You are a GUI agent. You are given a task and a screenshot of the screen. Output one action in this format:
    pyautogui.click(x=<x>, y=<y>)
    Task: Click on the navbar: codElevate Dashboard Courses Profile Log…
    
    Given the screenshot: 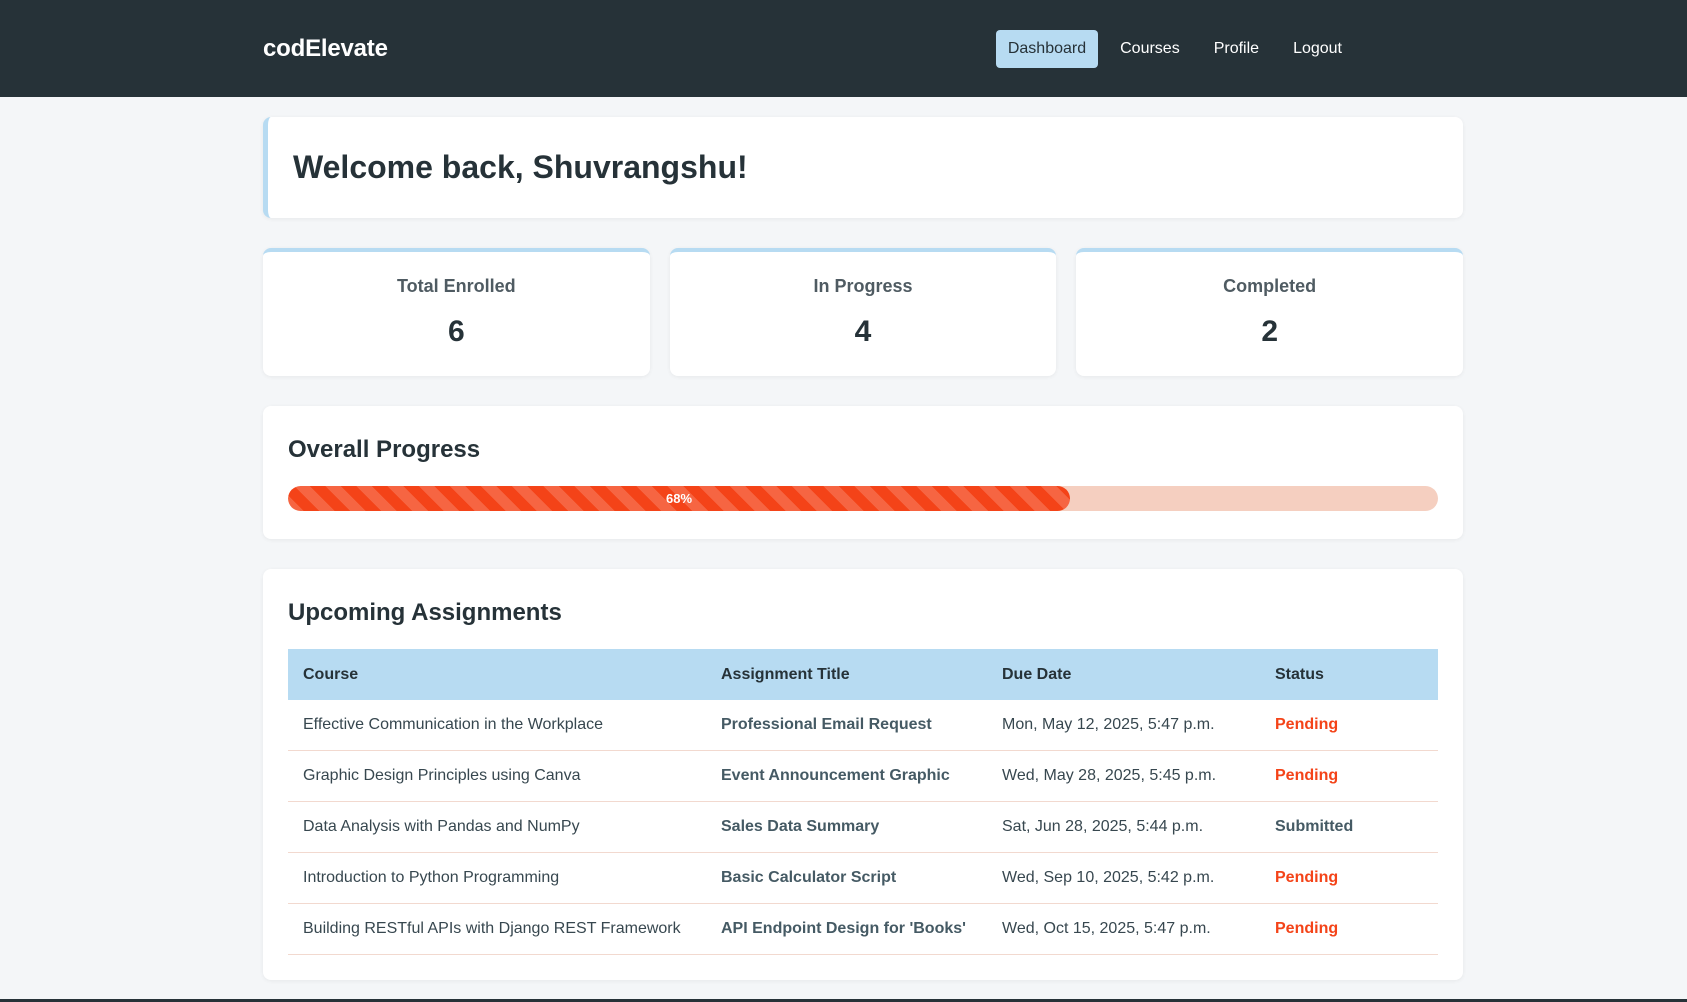 What is the action you would take?
    pyautogui.click(x=843, y=48)
    